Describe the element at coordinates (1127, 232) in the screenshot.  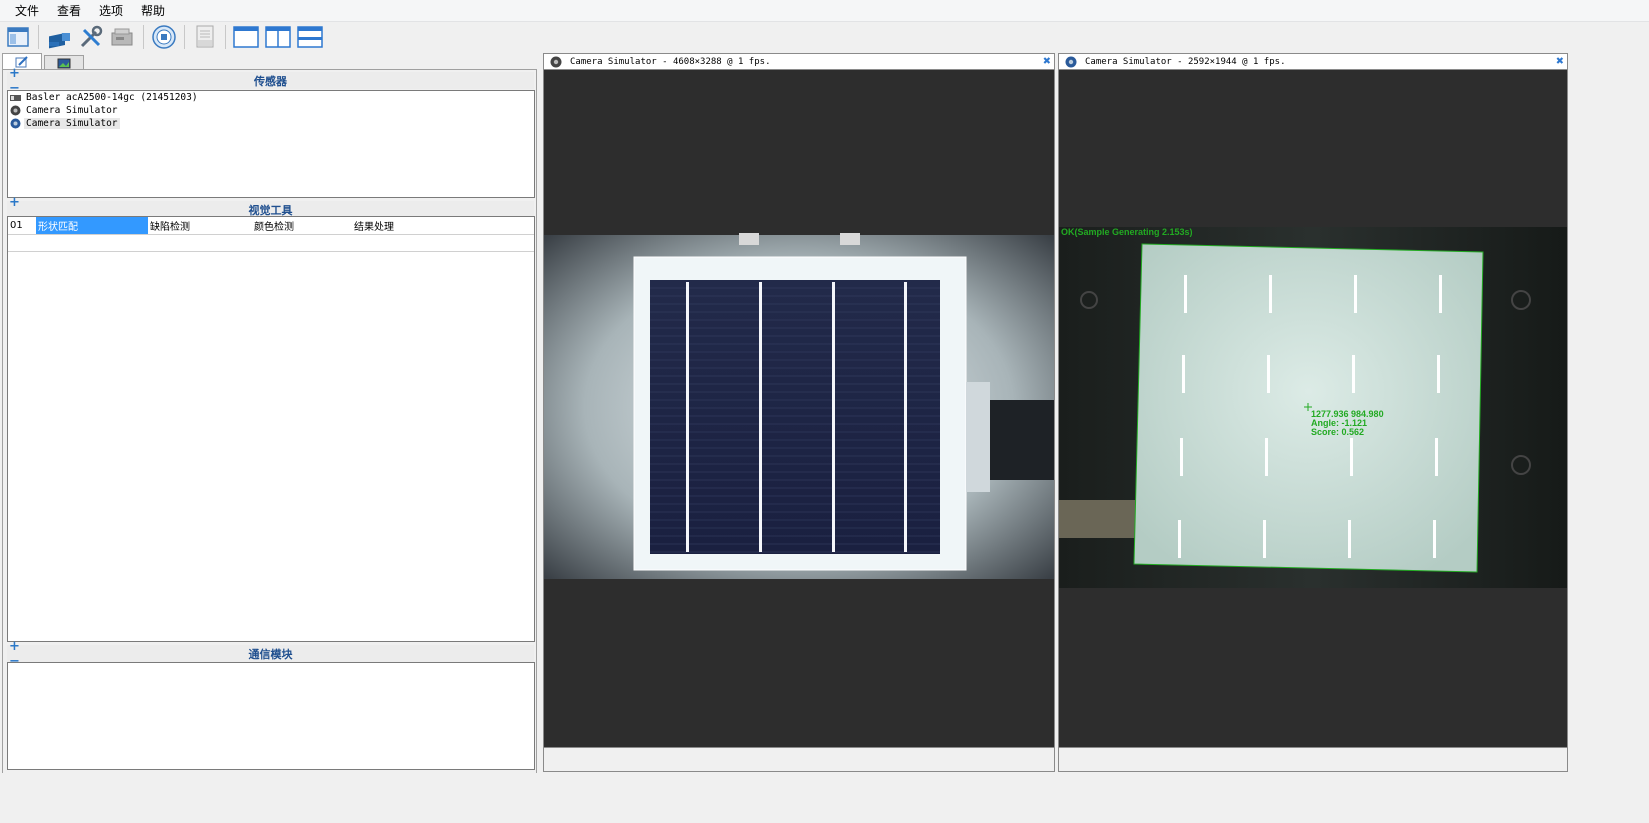
I see `inspection-status: OK(Sample Generating 2.153s)` at that location.